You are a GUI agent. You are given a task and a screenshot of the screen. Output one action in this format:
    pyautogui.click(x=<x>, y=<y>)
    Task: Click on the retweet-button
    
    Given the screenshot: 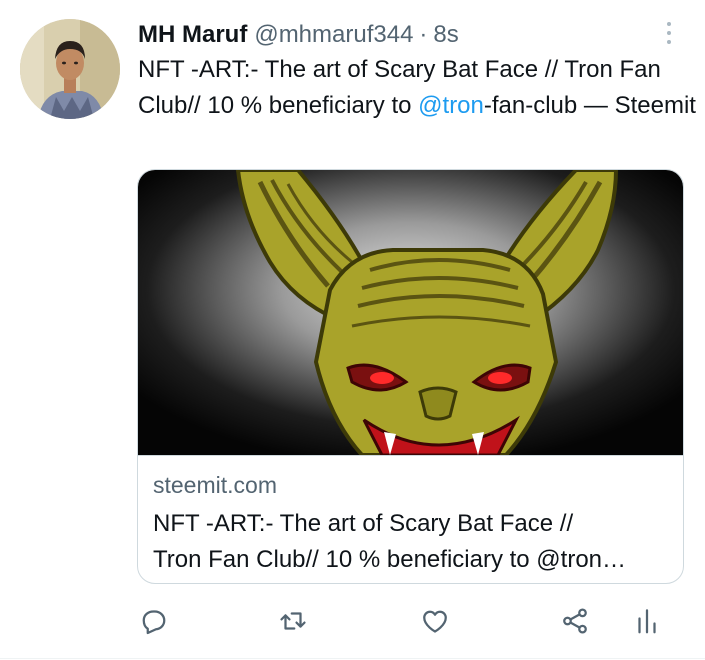 What is the action you would take?
    pyautogui.click(x=293, y=621)
    